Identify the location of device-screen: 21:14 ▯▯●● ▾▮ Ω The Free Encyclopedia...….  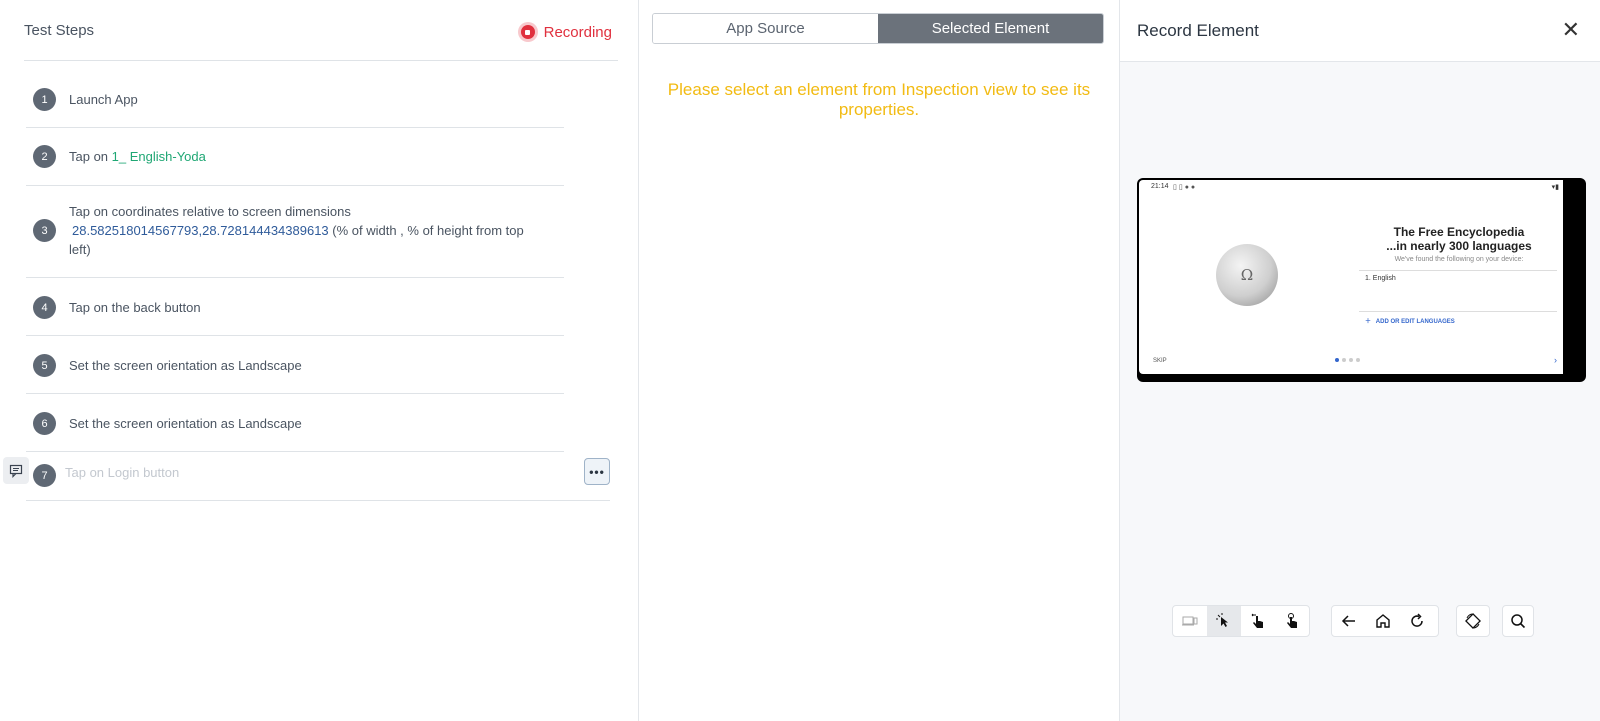
(1351, 277).